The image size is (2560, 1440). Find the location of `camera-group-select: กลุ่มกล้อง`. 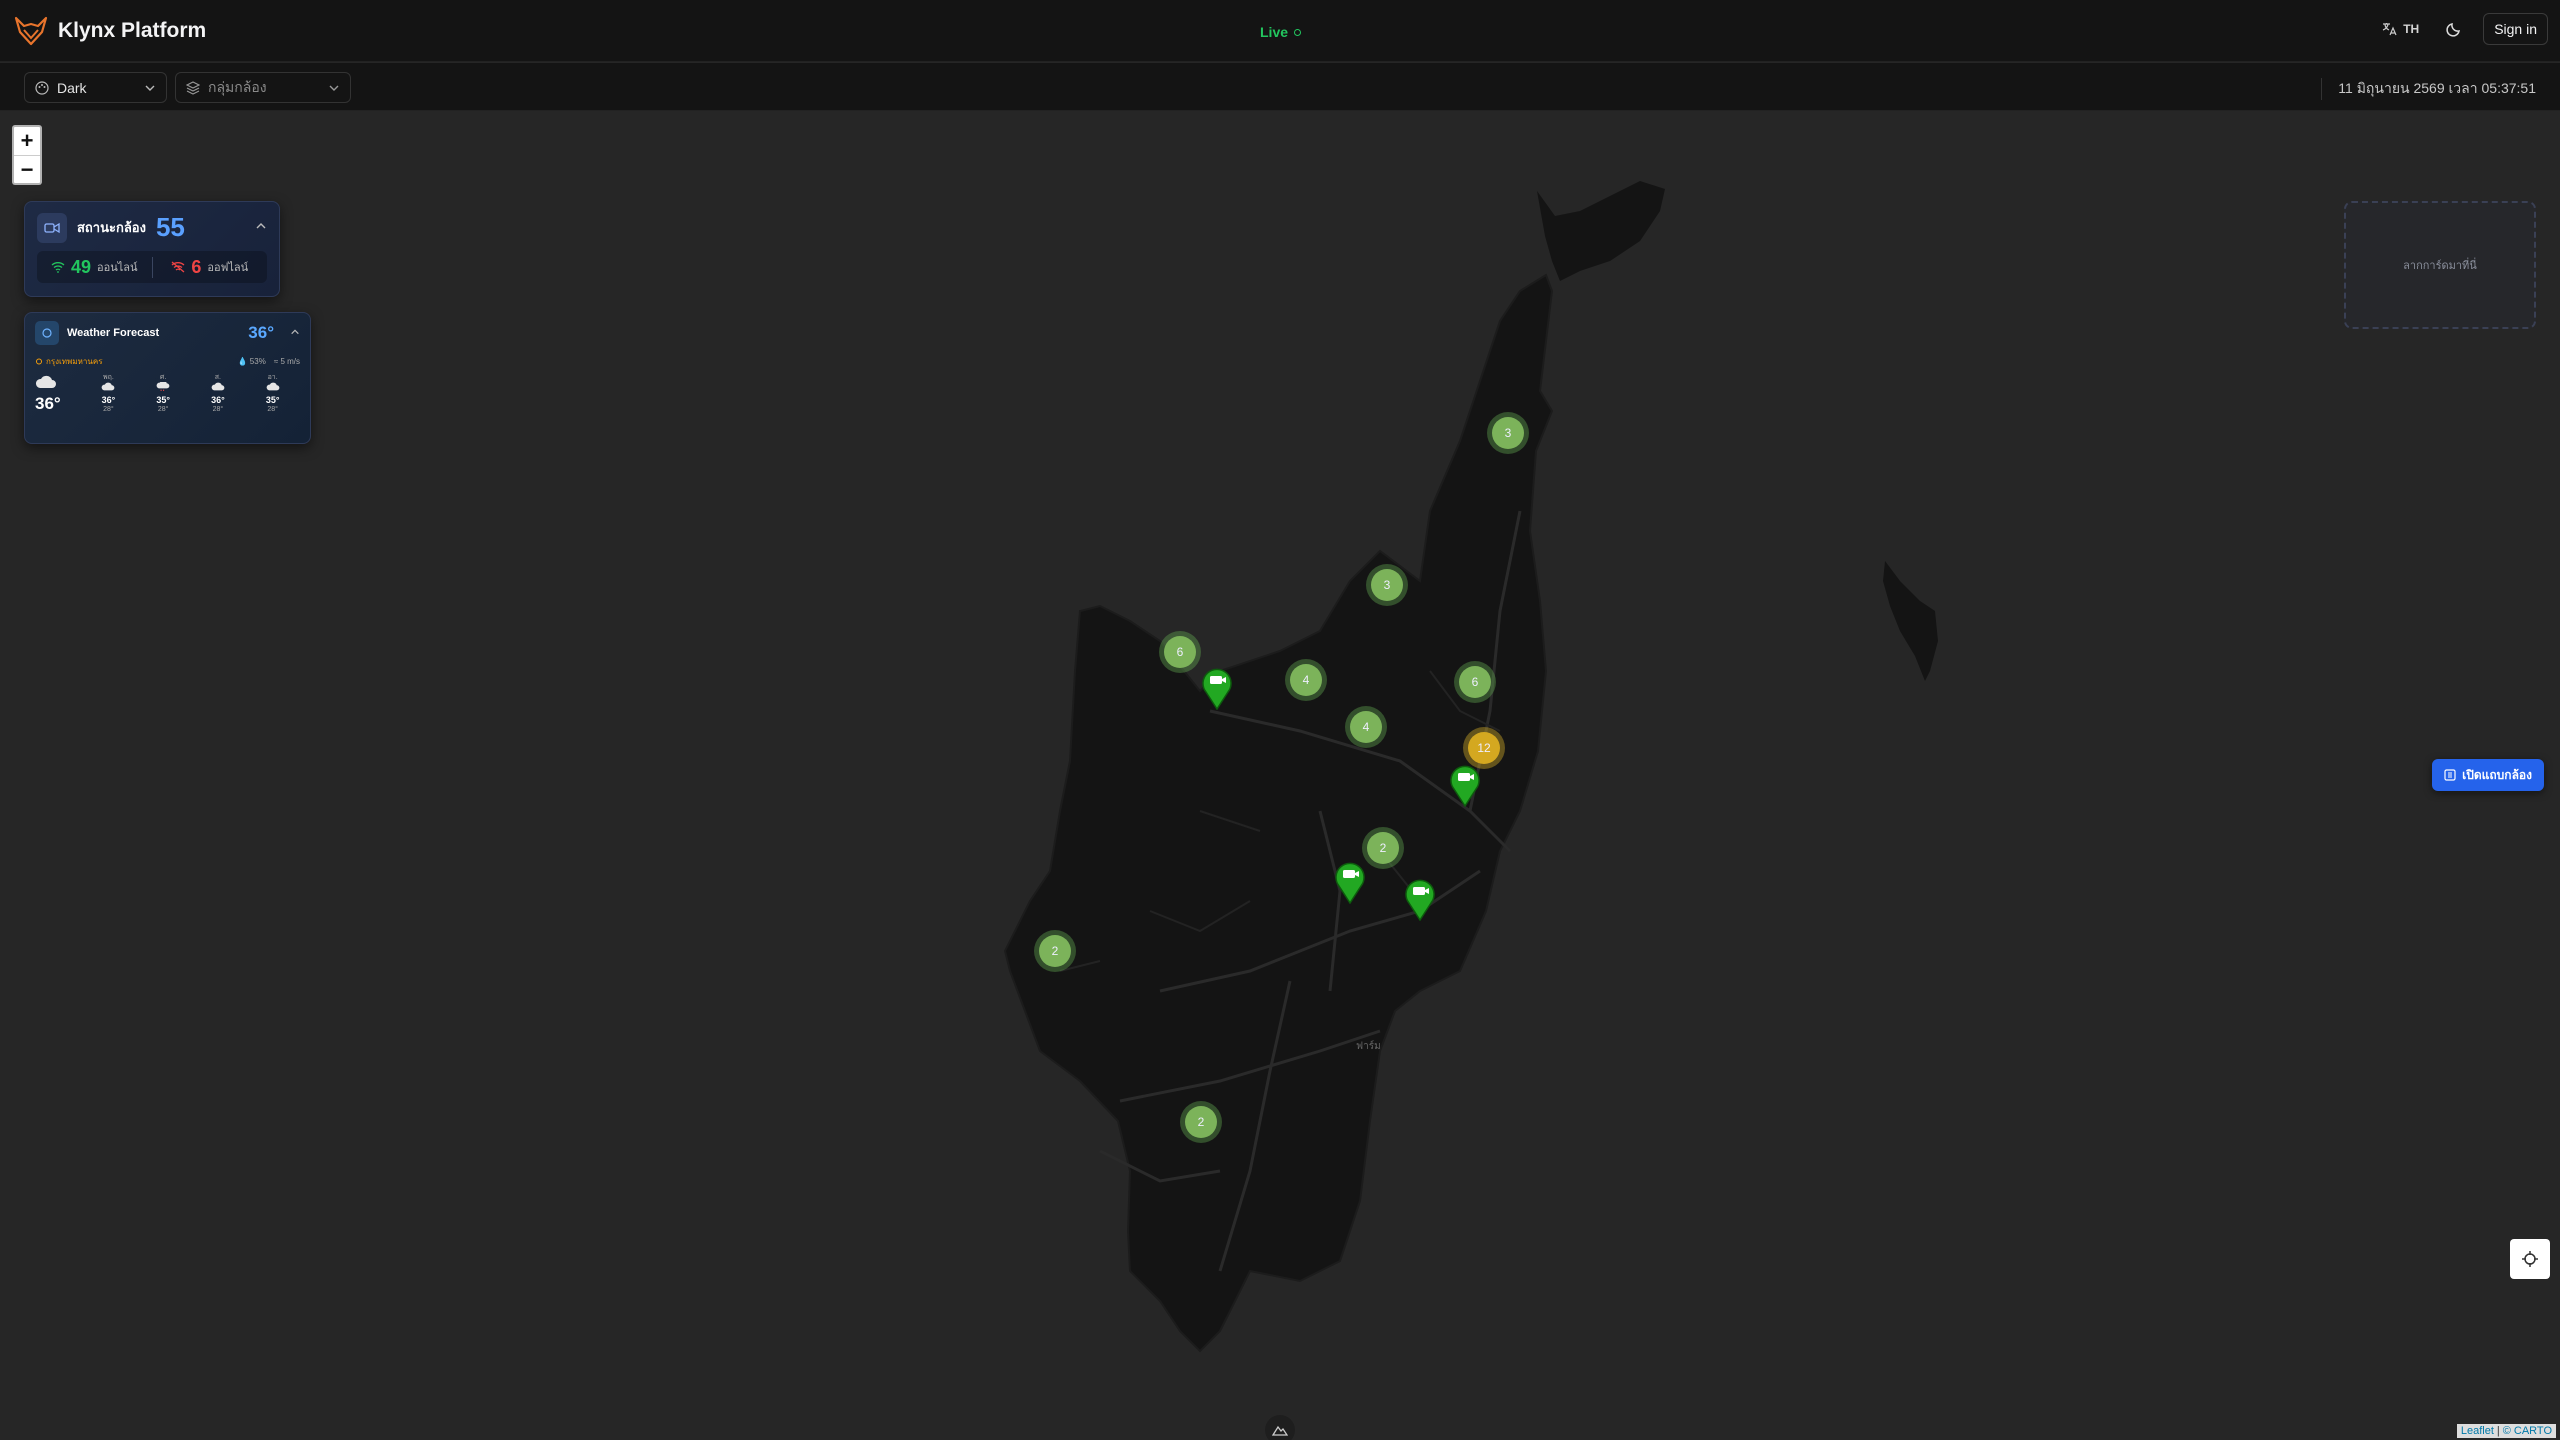

camera-group-select: กลุ่มกล้อง is located at coordinates (263, 87).